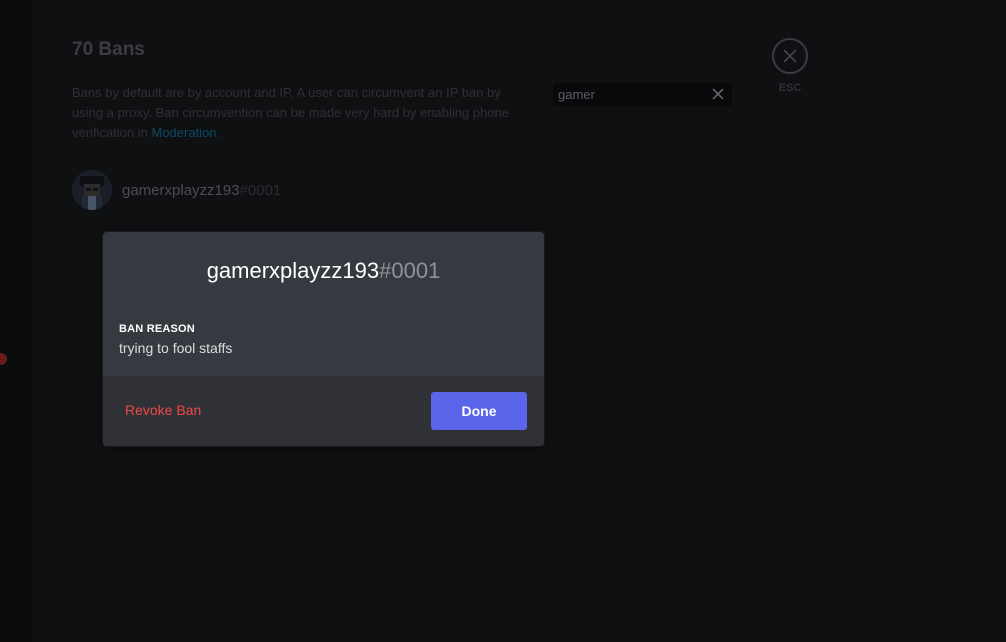  What do you see at coordinates (410, 270) in the screenshot?
I see `modal-discriminator: #0001` at bounding box center [410, 270].